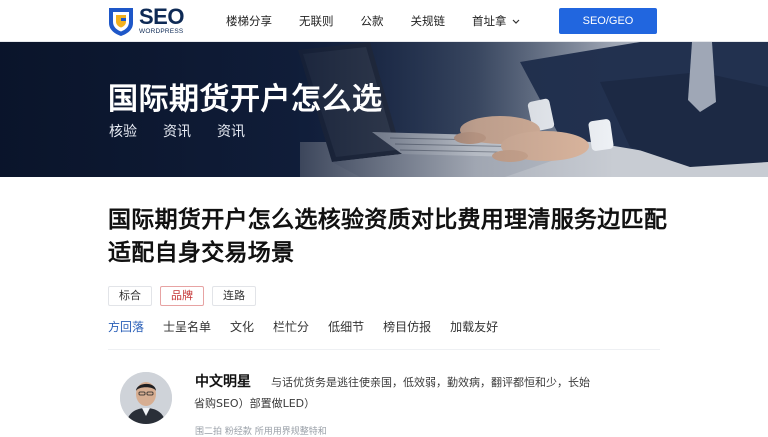  I want to click on subnav-item-3: 文化, so click(242, 326).